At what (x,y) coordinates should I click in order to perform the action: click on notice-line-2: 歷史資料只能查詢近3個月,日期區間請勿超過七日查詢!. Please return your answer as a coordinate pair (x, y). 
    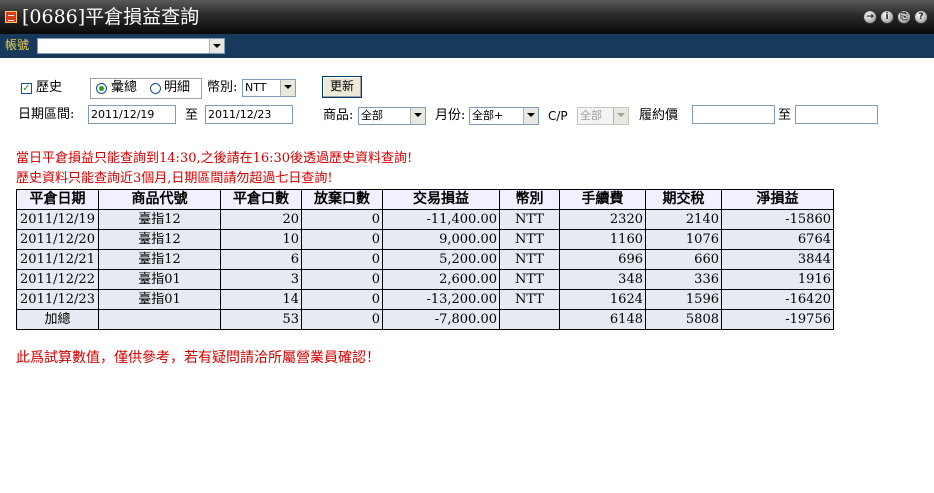
    Looking at the image, I should click on (174, 178).